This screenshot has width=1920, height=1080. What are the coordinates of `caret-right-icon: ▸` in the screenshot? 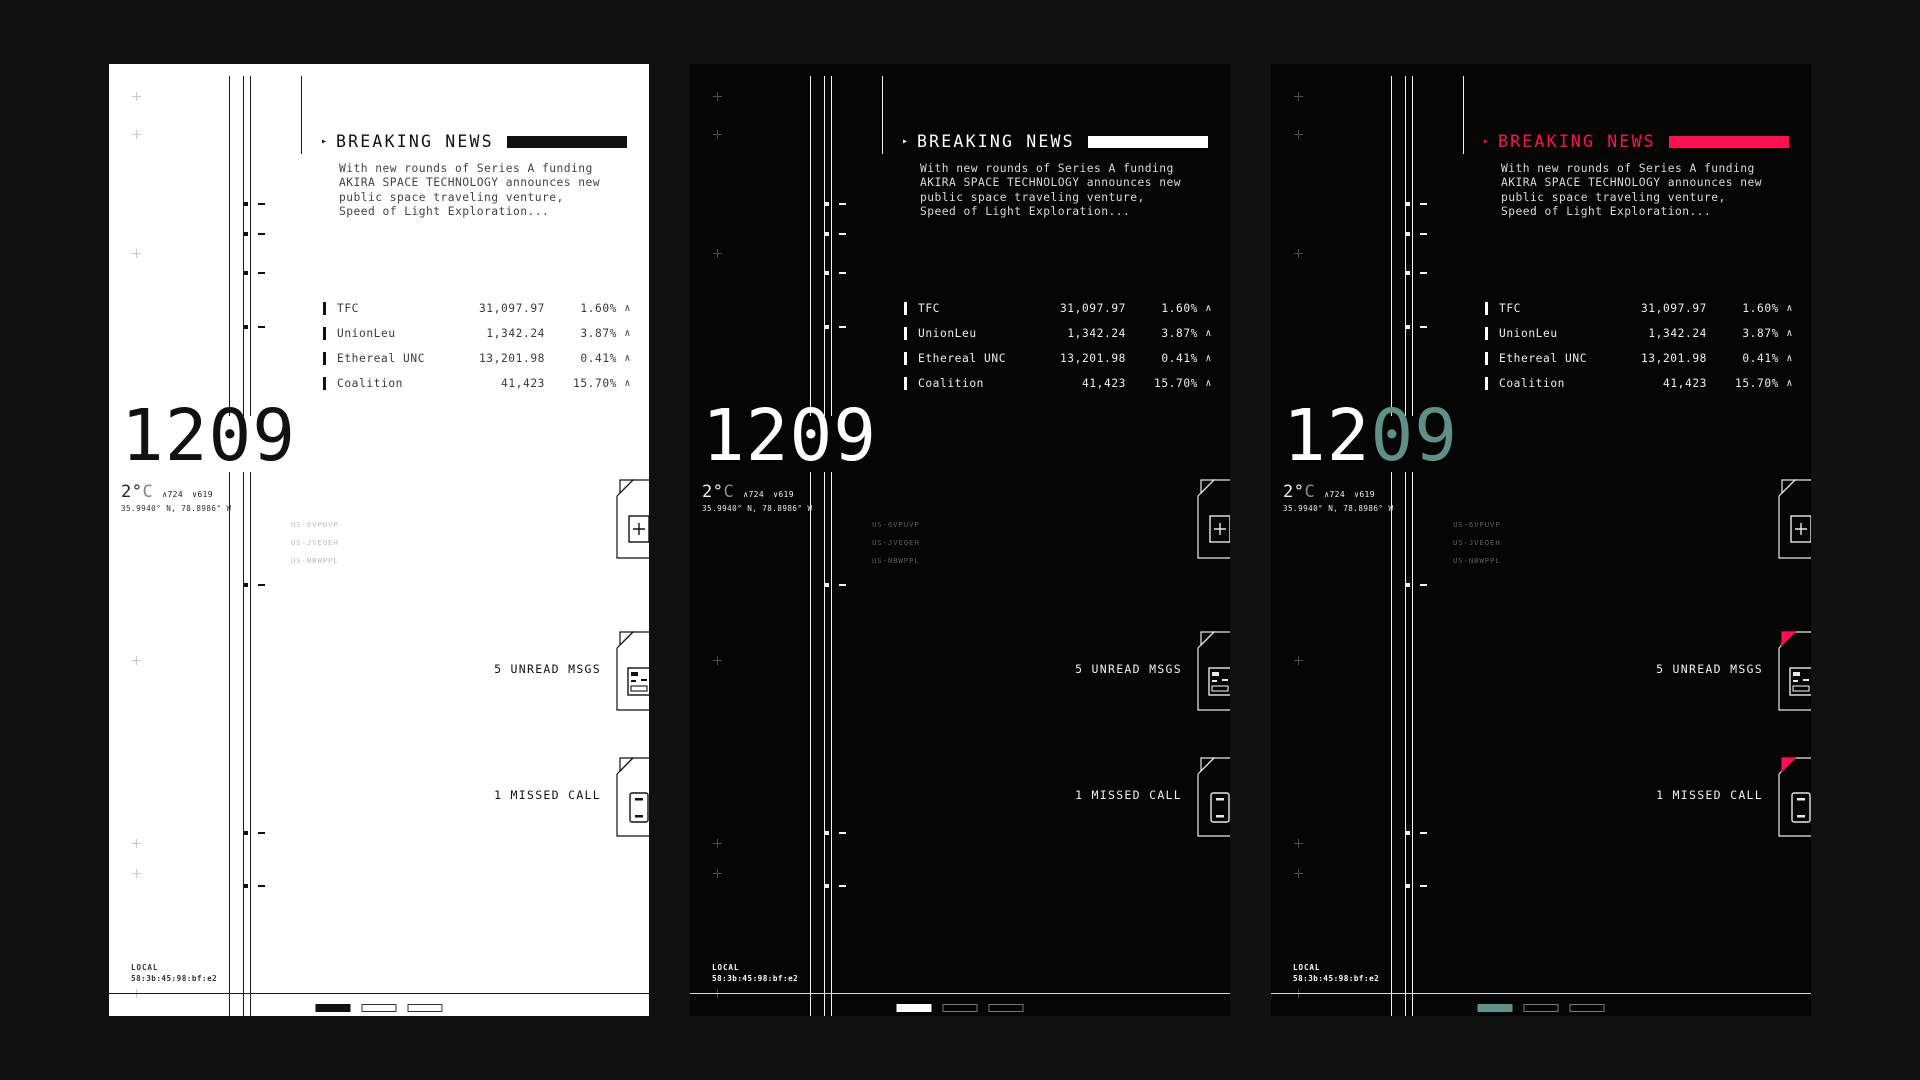 It's located at (1486, 141).